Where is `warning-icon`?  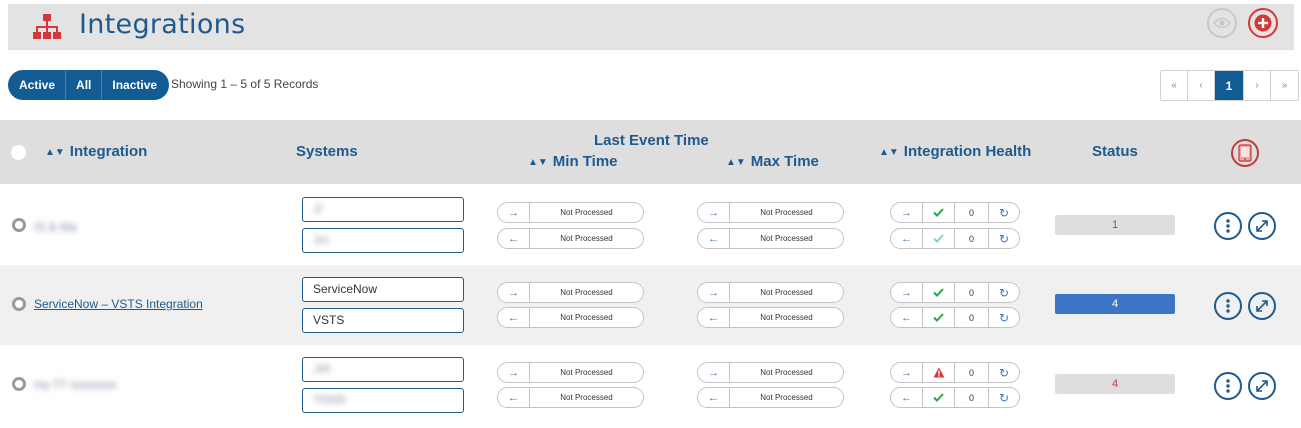
warning-icon is located at coordinates (939, 372).